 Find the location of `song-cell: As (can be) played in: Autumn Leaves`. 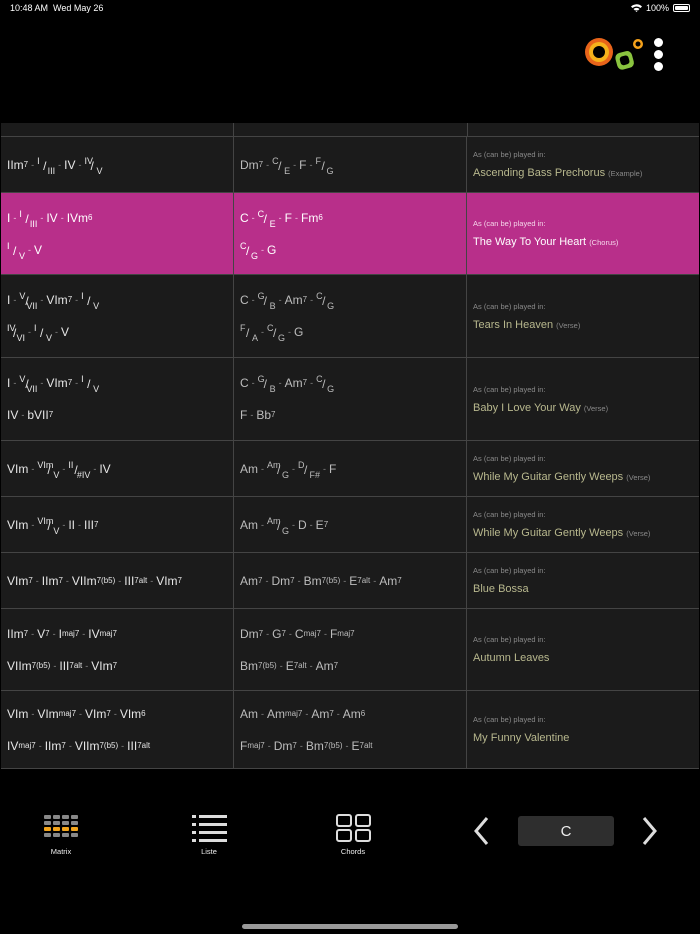

song-cell: As (can be) played in: Autumn Leaves is located at coordinates (511, 649).